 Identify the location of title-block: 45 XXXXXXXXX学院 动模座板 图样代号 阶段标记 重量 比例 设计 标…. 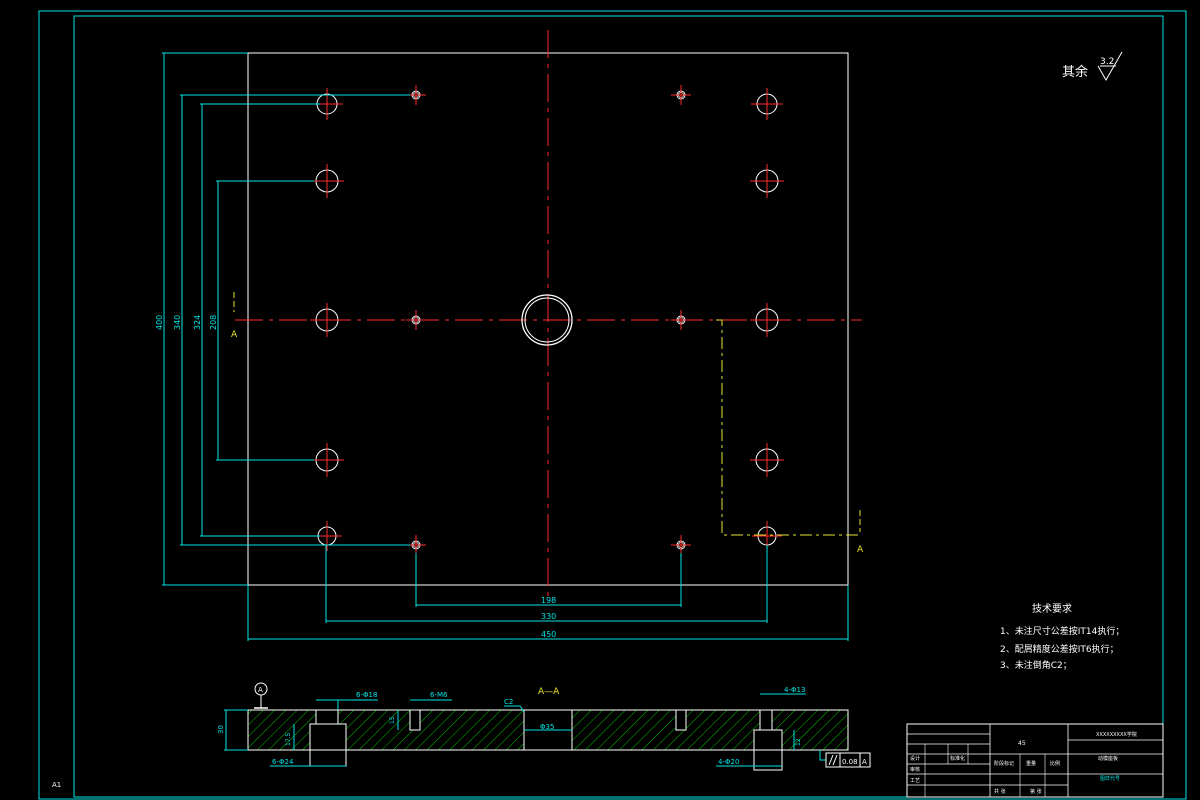
(1035, 760).